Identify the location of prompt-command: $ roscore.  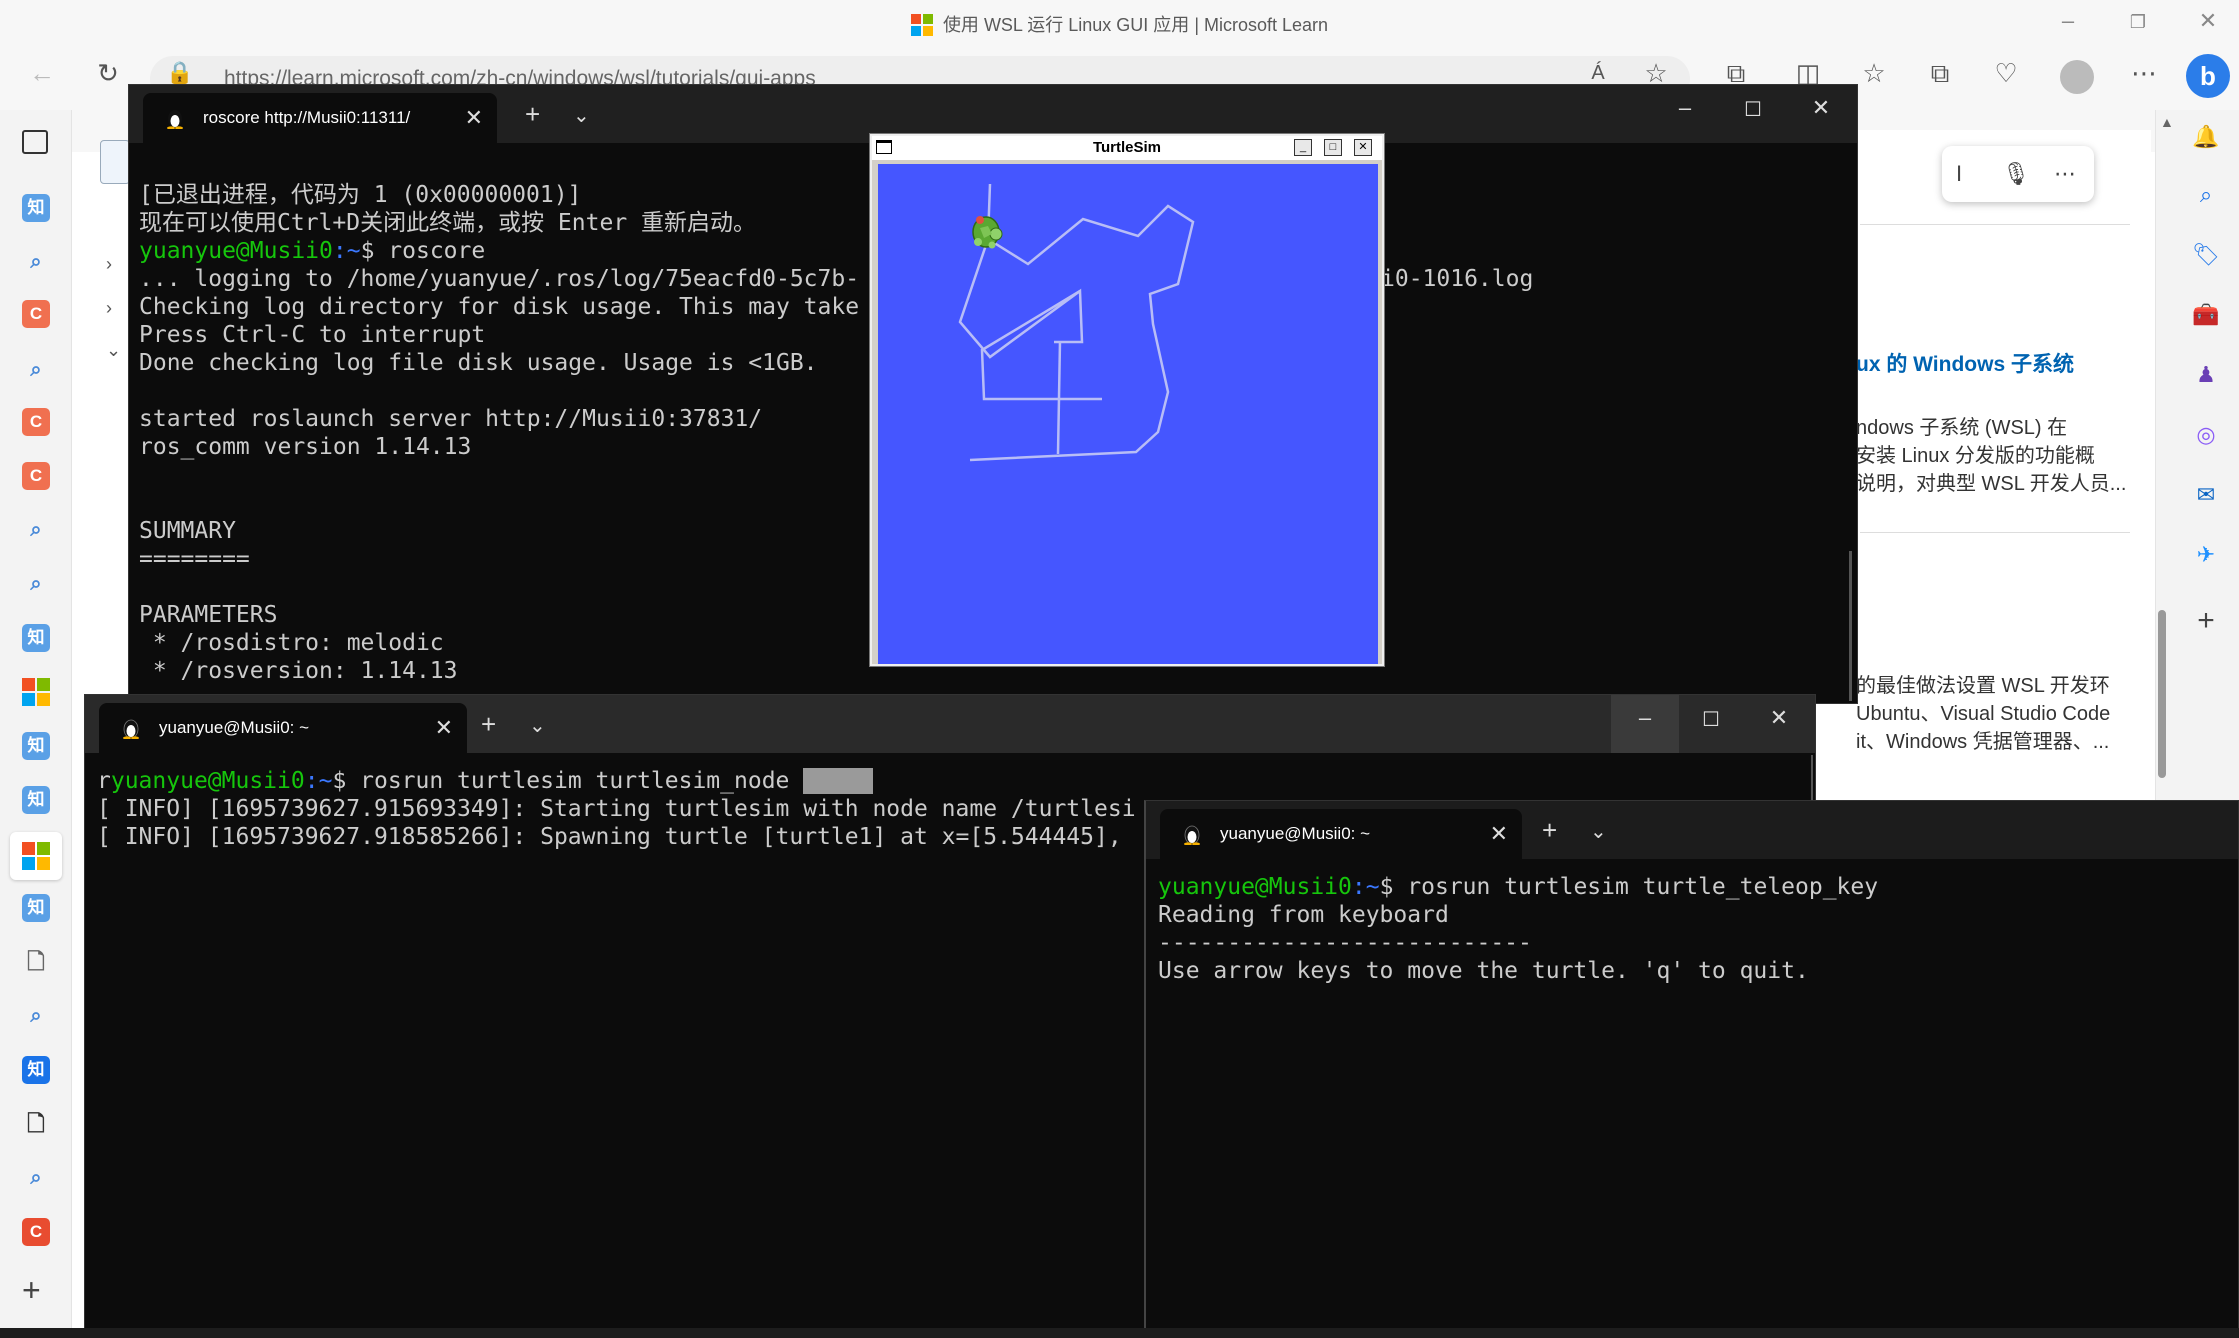
(423, 251).